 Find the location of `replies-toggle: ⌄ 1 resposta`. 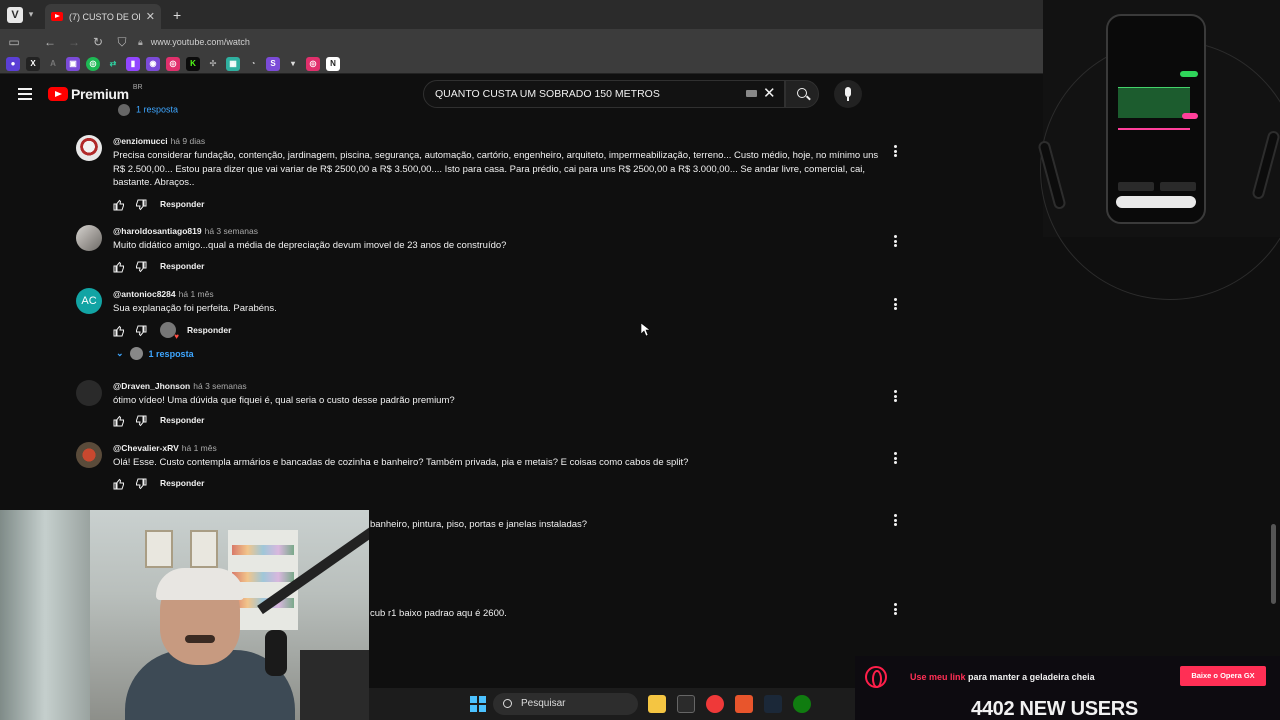

replies-toggle: ⌄ 1 resposta is located at coordinates (155, 353).